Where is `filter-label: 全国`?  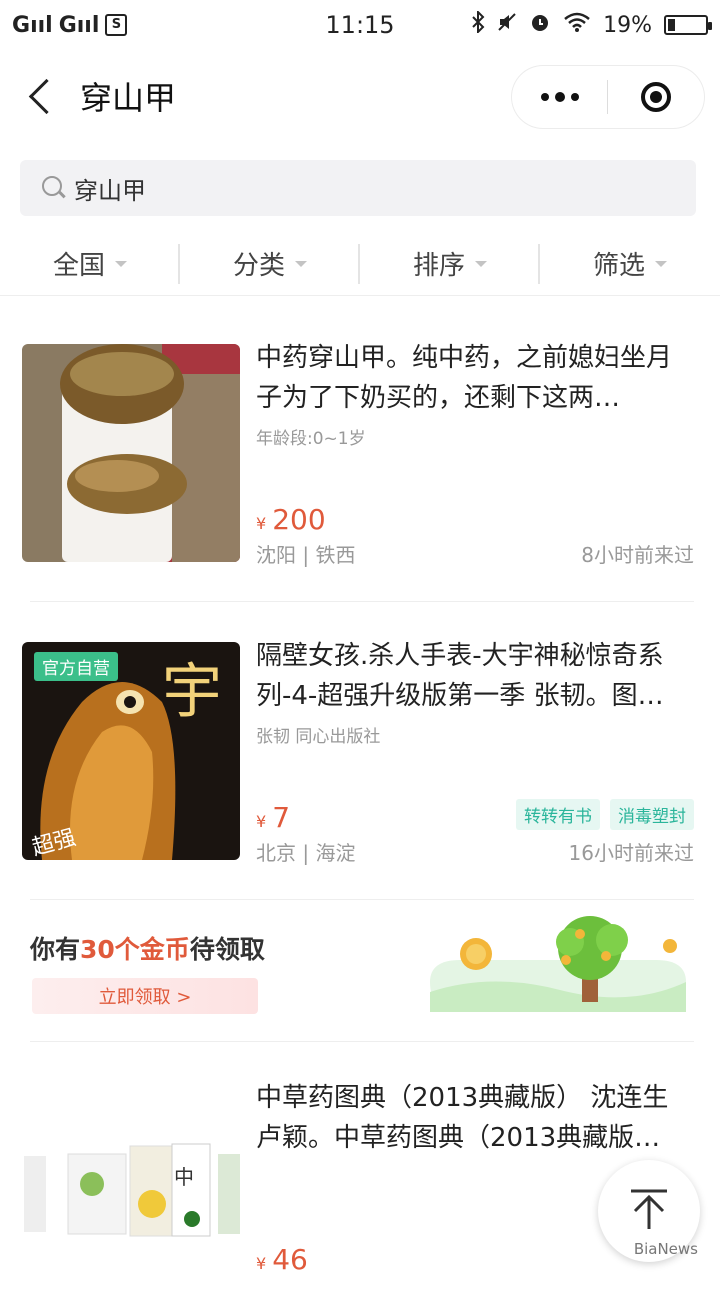 filter-label: 全国 is located at coordinates (78, 266).